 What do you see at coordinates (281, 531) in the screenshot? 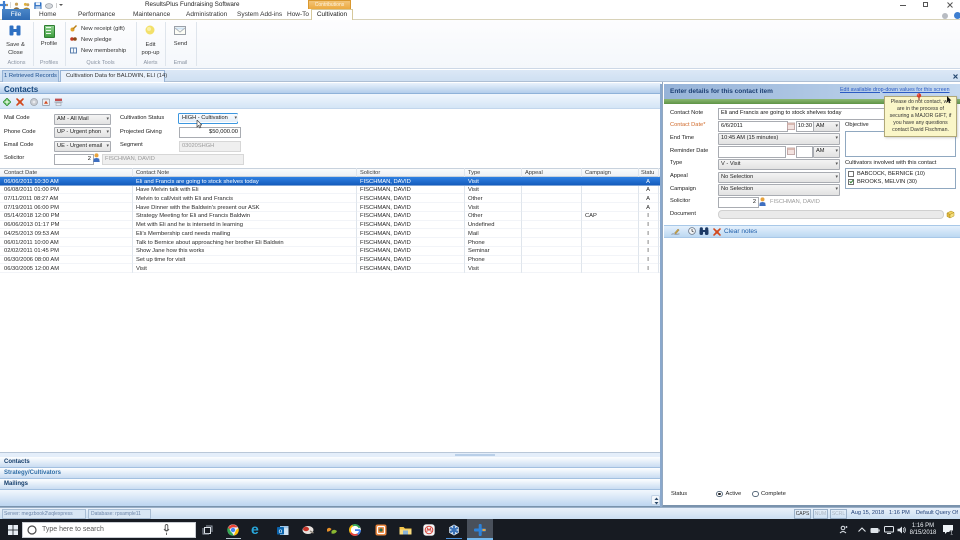
I see `svg-text: o` at bounding box center [281, 531].